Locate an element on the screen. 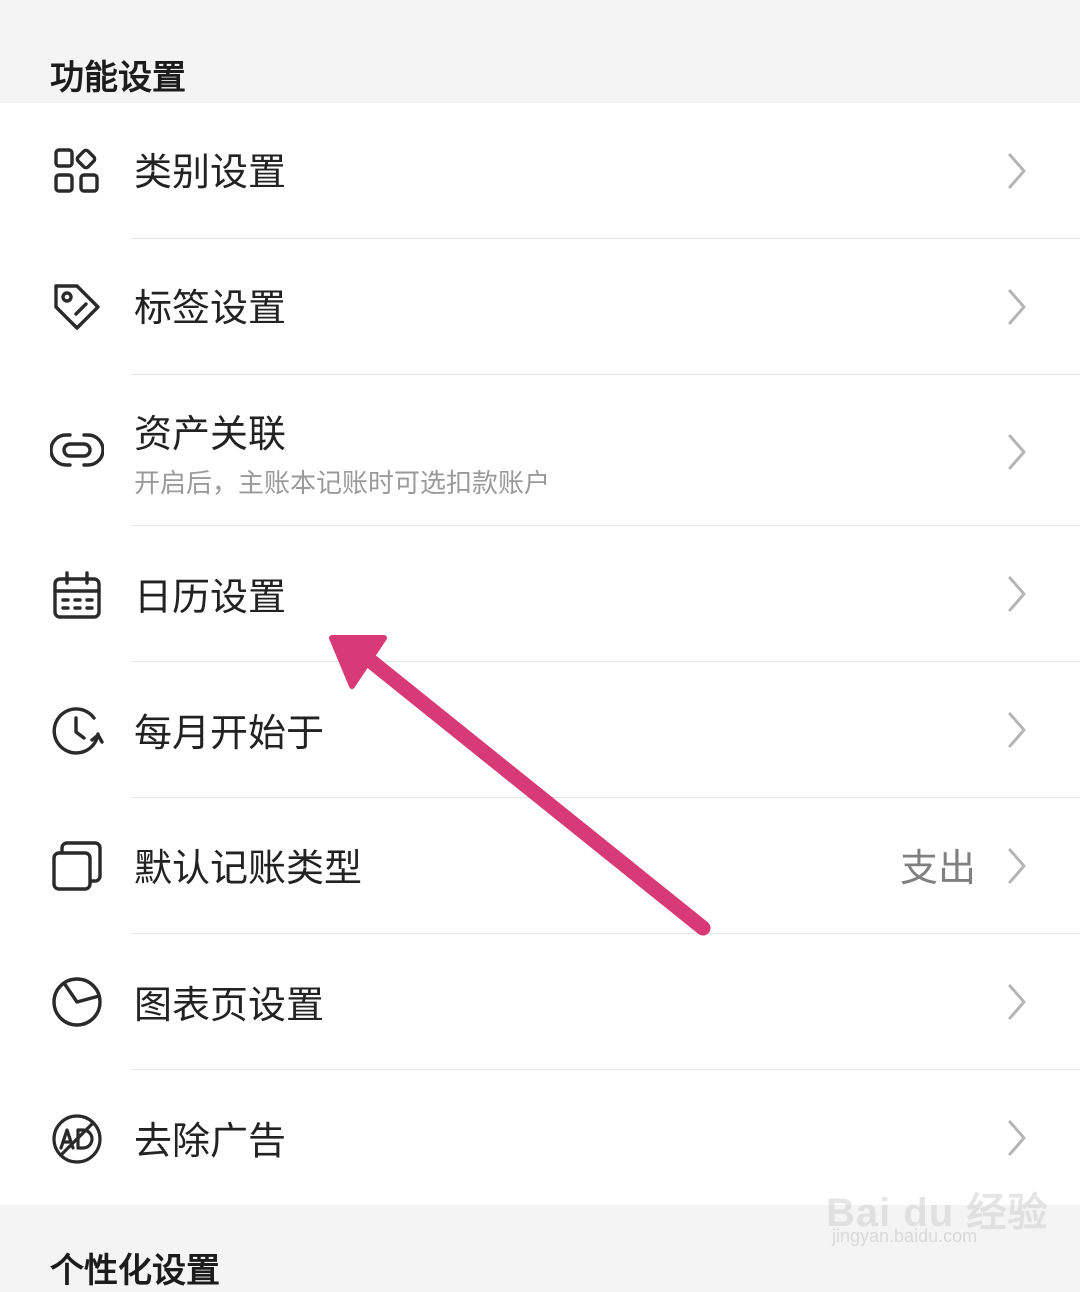 The image size is (1080, 1292). settings-row-asset-link: 资产关联 开启后，主账本记账时可选扣款账户 is located at coordinates (540, 450).